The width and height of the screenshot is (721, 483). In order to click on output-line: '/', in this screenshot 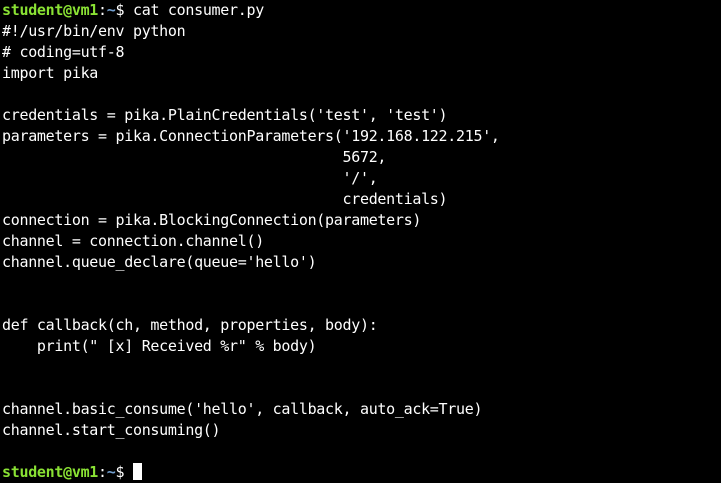, I will do `click(190, 178)`.